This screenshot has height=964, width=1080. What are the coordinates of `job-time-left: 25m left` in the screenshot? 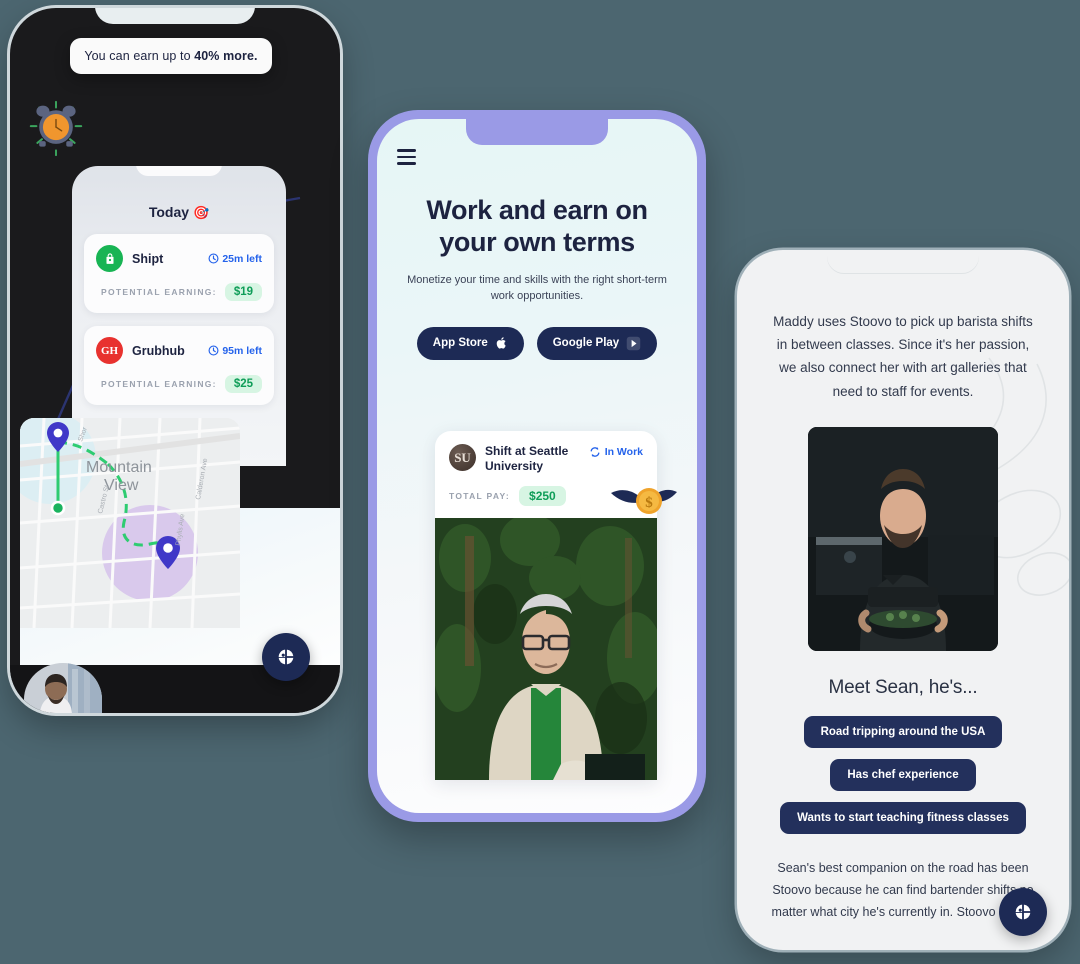 It's located at (235, 259).